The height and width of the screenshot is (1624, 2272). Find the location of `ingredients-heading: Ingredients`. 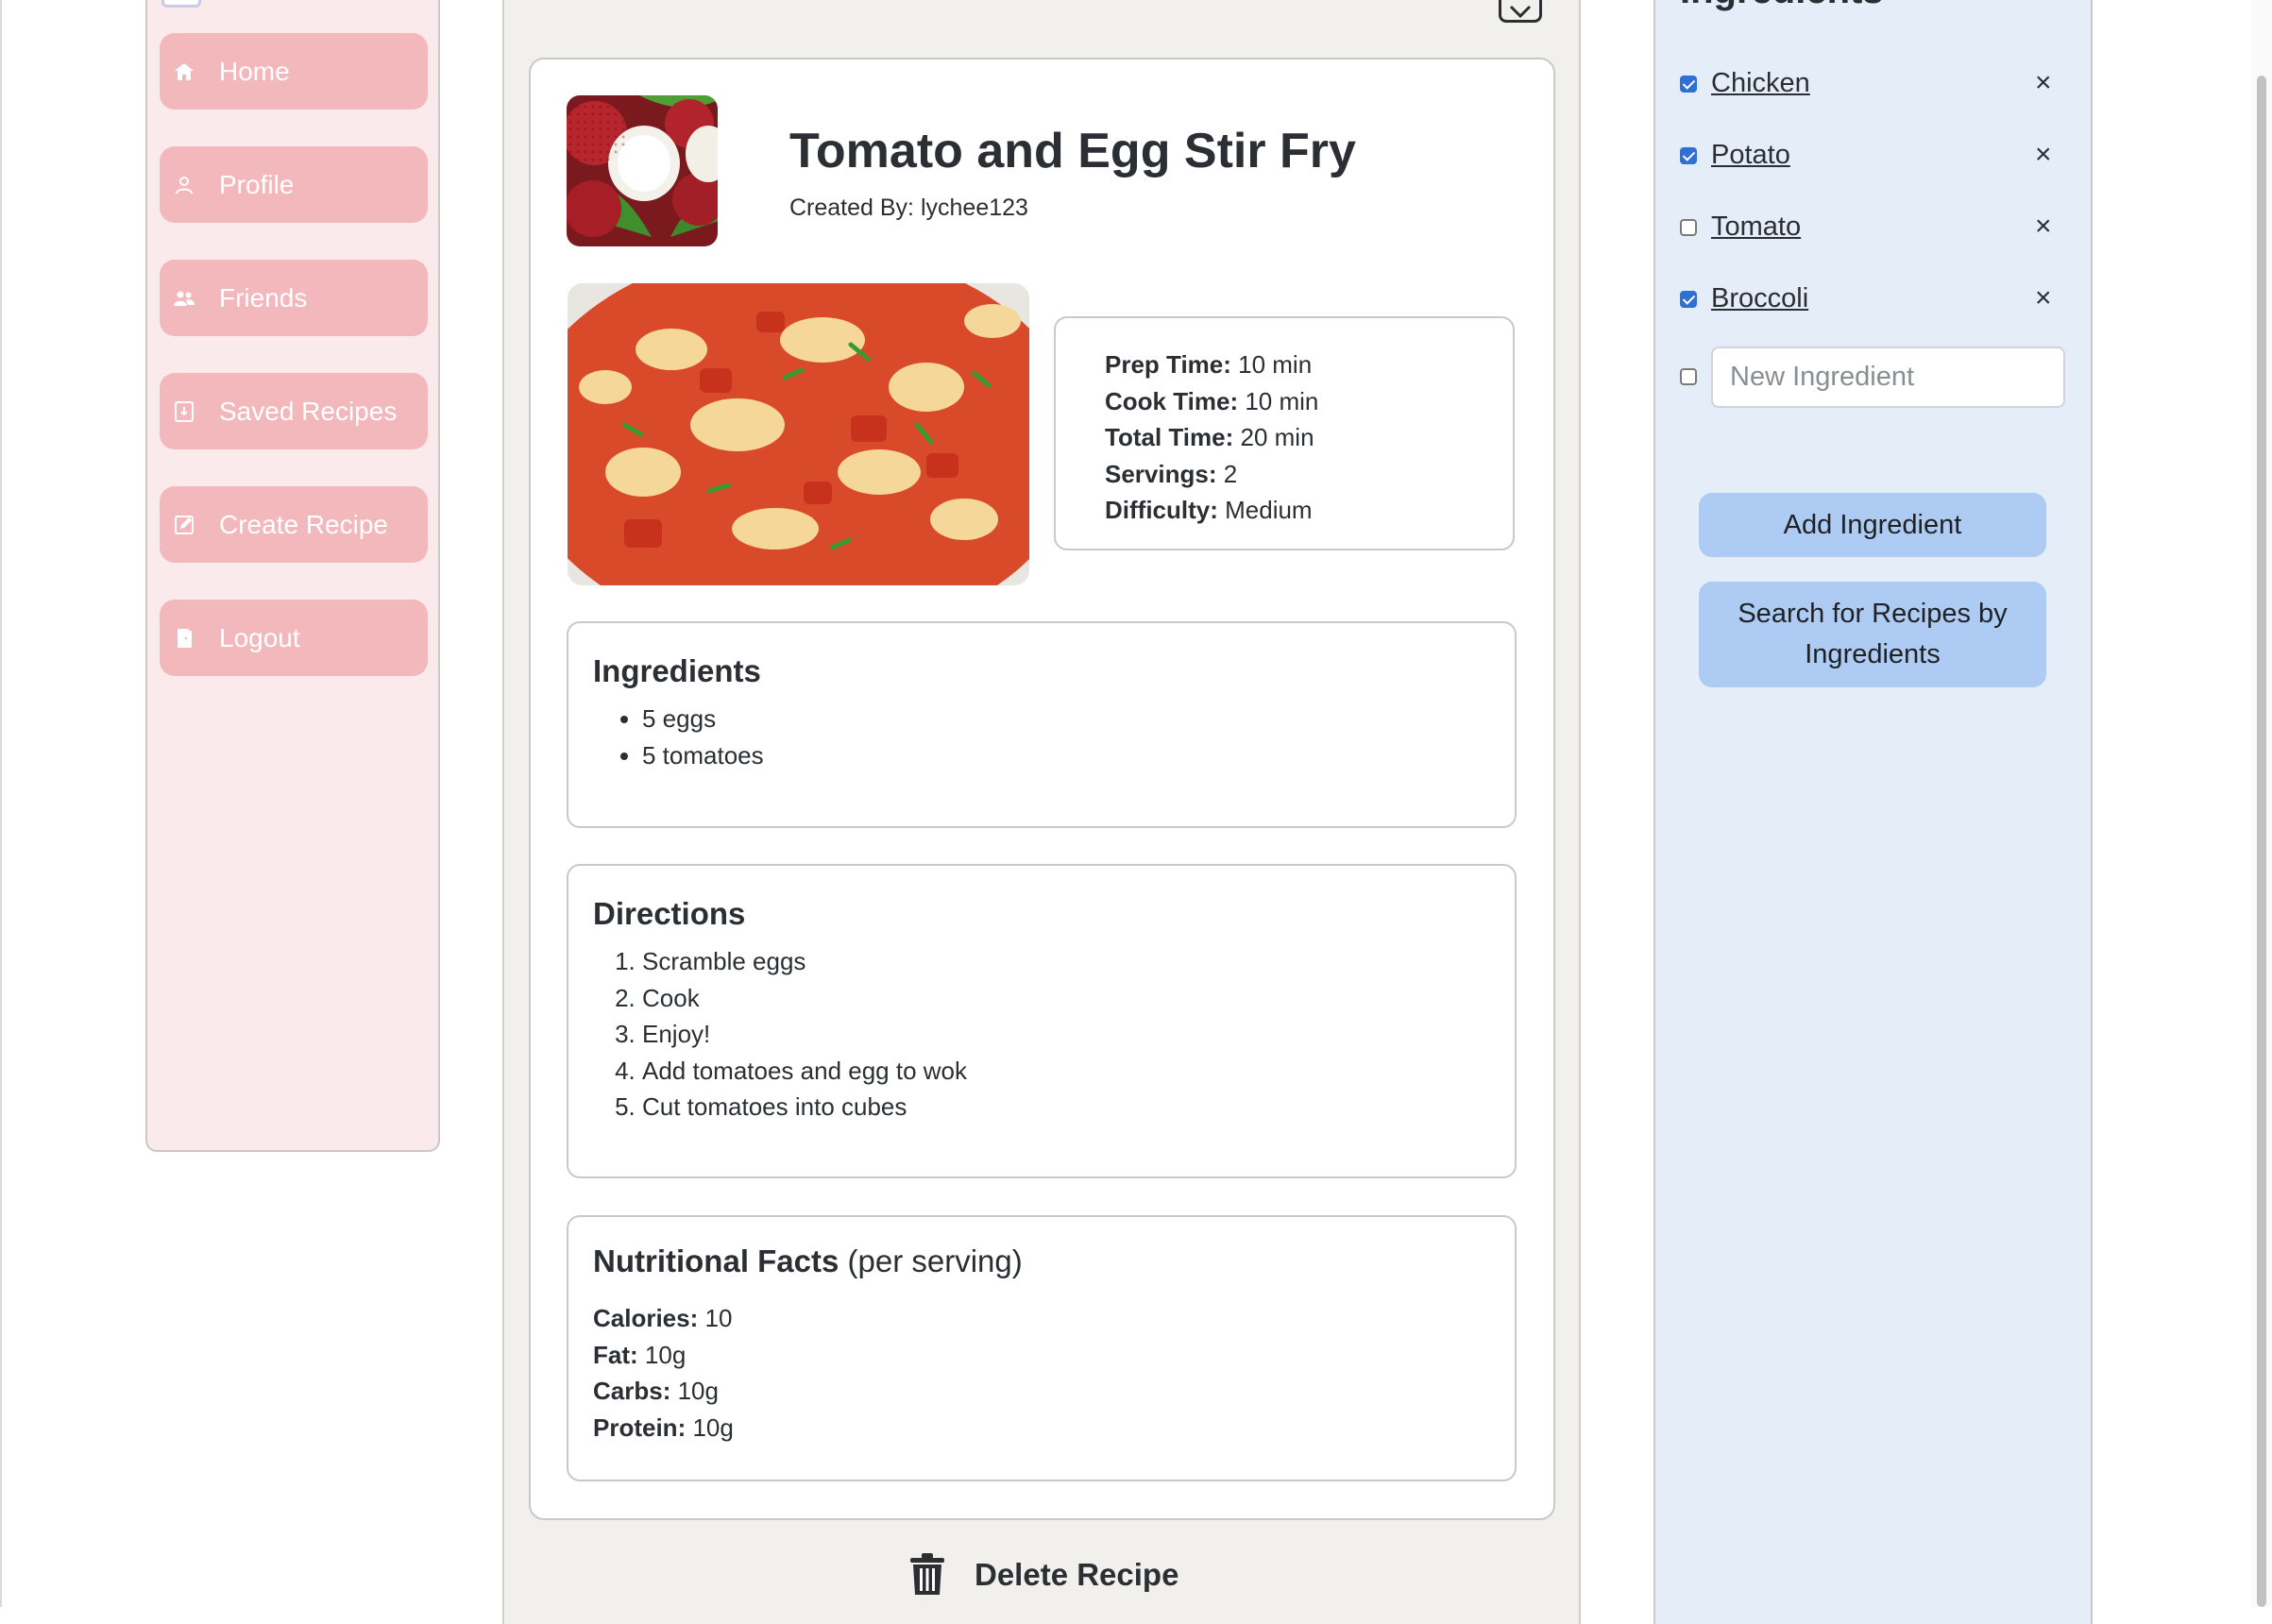

ingredients-heading: Ingredients is located at coordinates (677, 670).